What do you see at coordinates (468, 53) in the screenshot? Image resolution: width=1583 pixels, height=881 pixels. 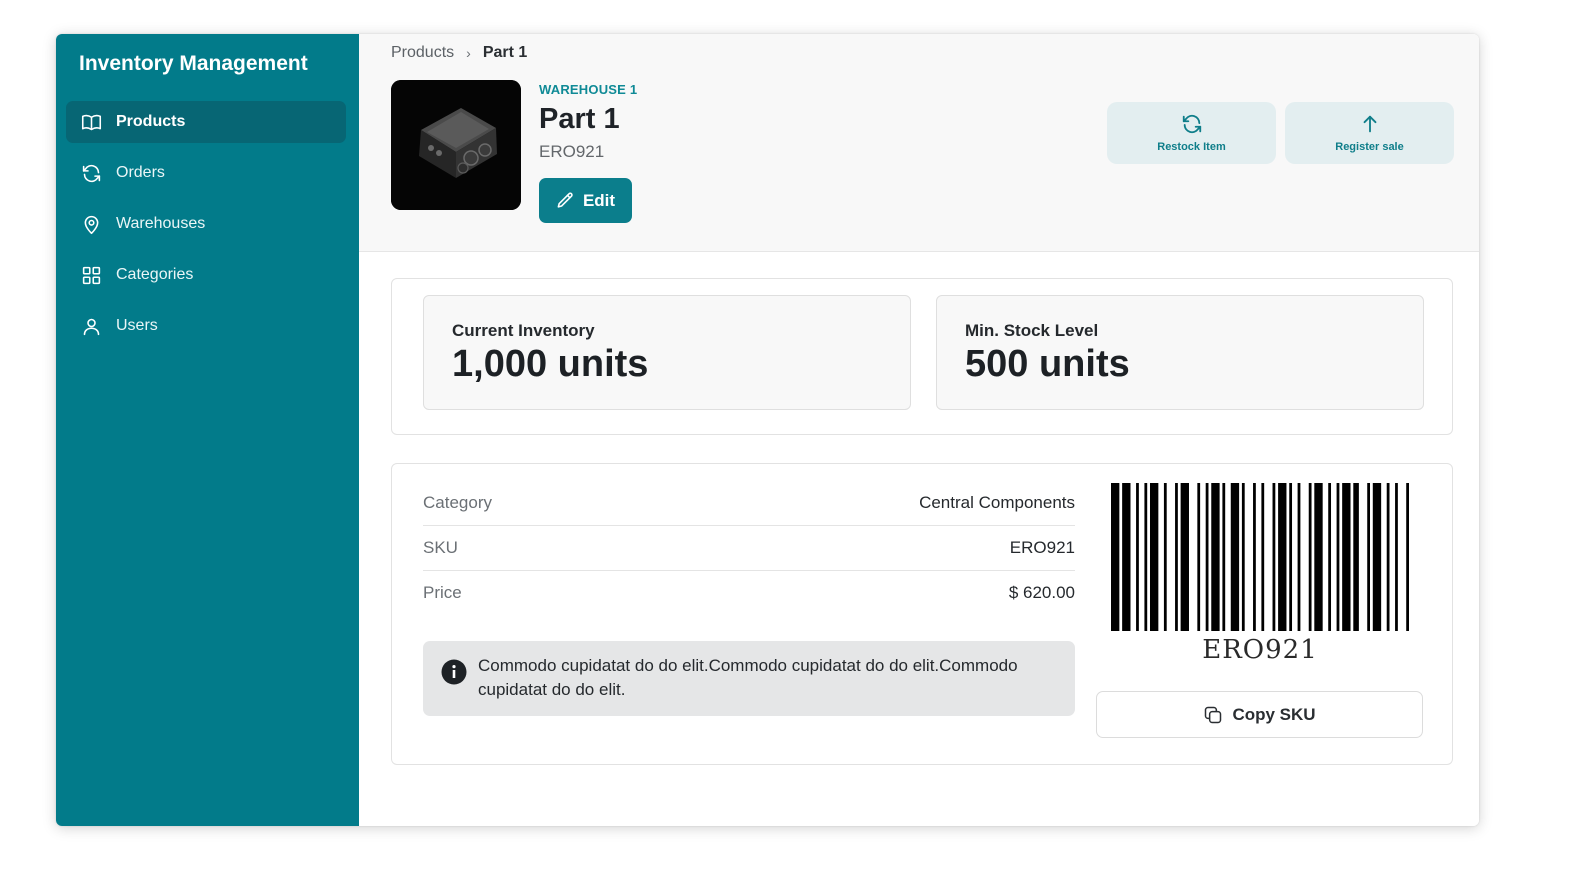 I see `chevron-right-icon: ›` at bounding box center [468, 53].